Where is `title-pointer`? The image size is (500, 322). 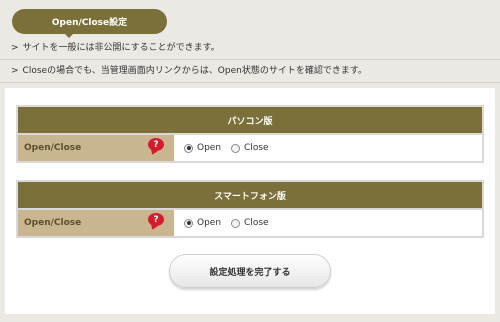
title-pointer is located at coordinates (69, 35).